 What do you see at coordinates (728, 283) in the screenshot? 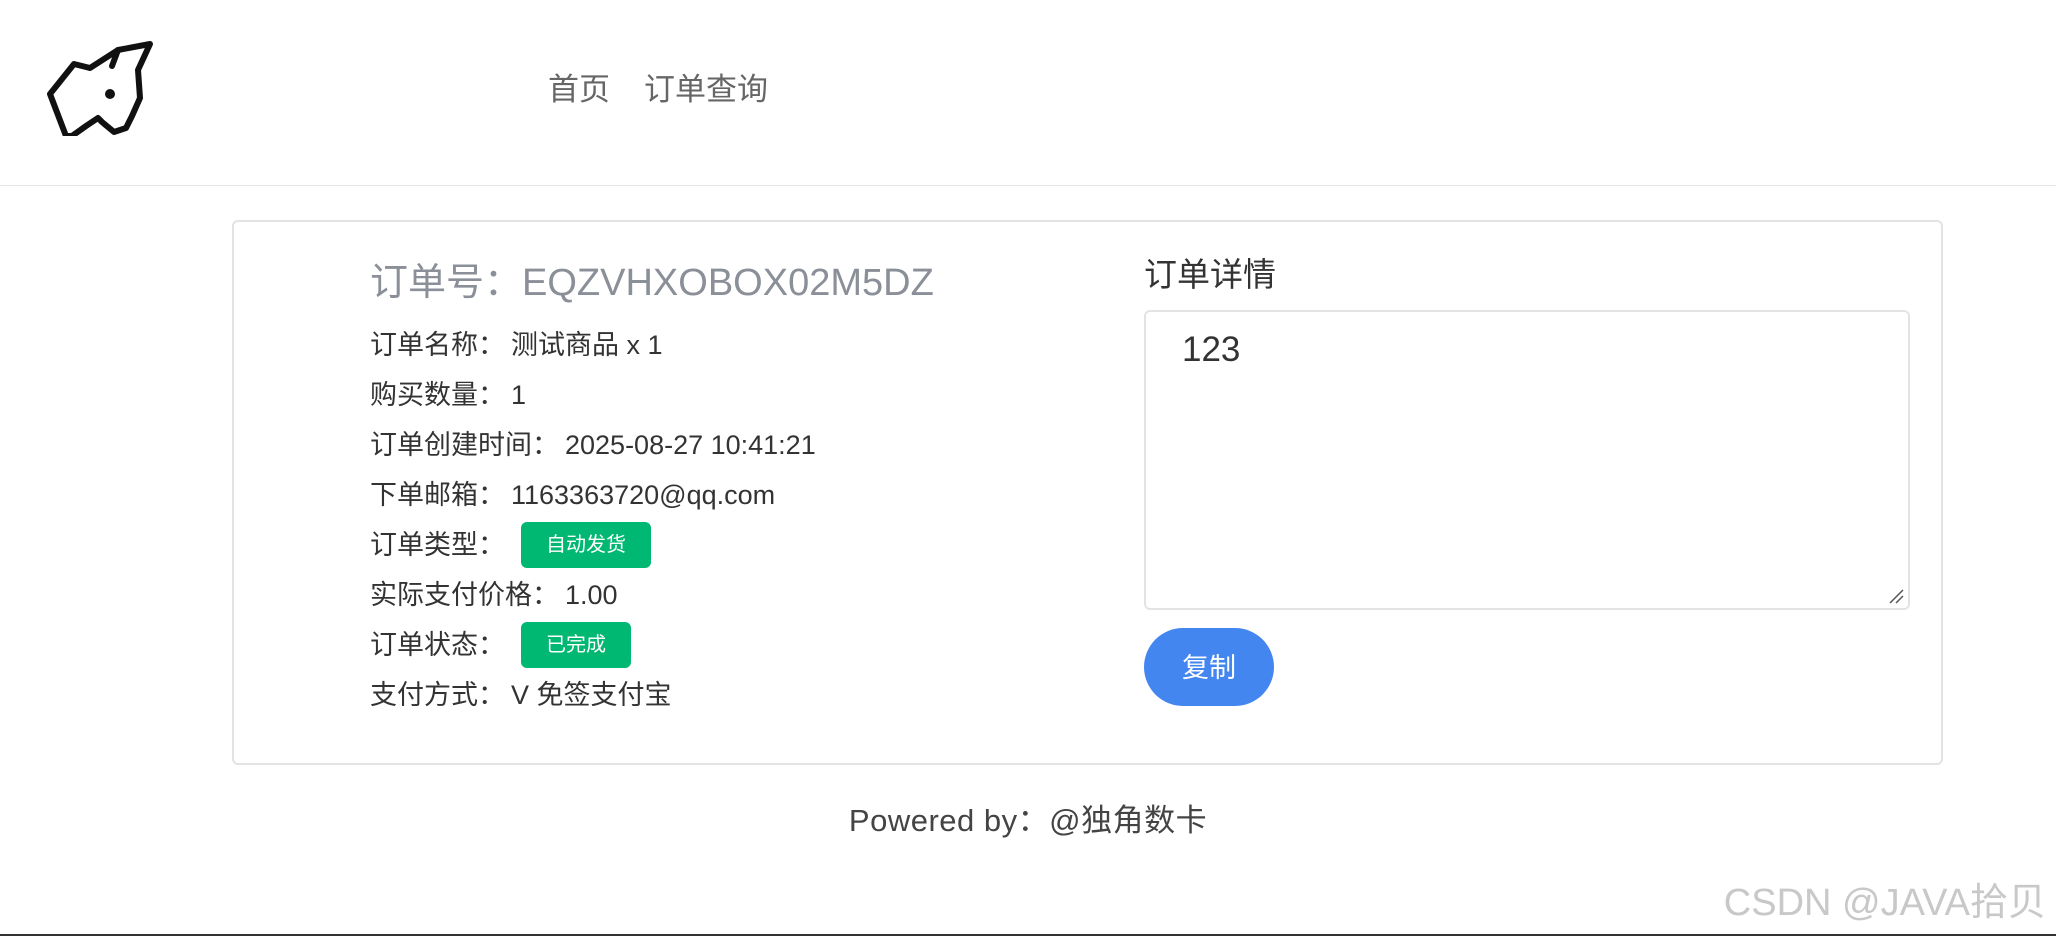
I see `order-number-value: EQZVHXOBOX02M5DZ` at bounding box center [728, 283].